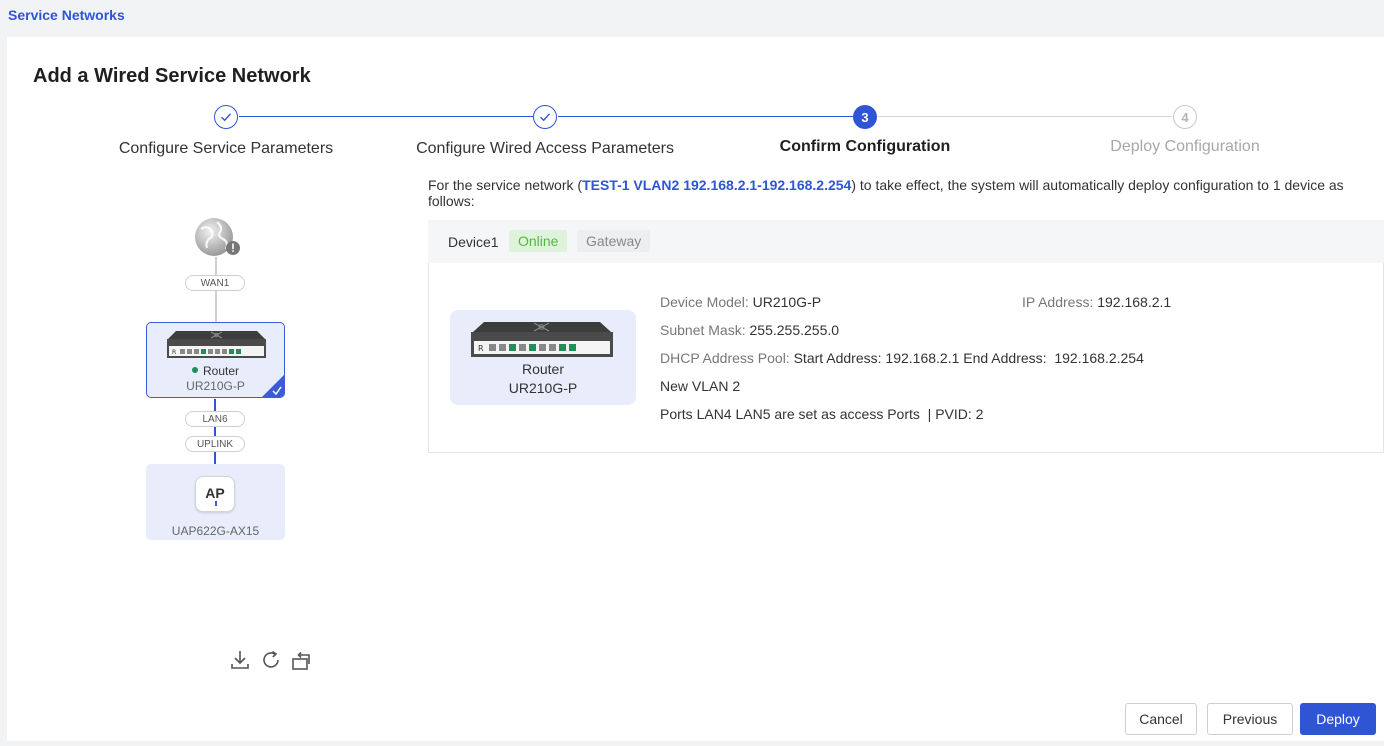 This screenshot has width=1384, height=746. What do you see at coordinates (906, 241) in the screenshot?
I see `device-header: Device1 Online Gateway` at bounding box center [906, 241].